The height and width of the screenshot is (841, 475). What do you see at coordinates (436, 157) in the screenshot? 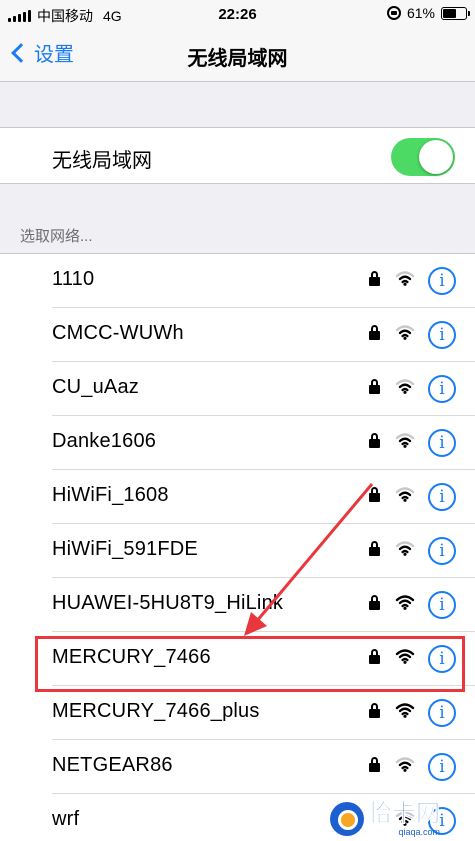
I see `toggle-knob` at bounding box center [436, 157].